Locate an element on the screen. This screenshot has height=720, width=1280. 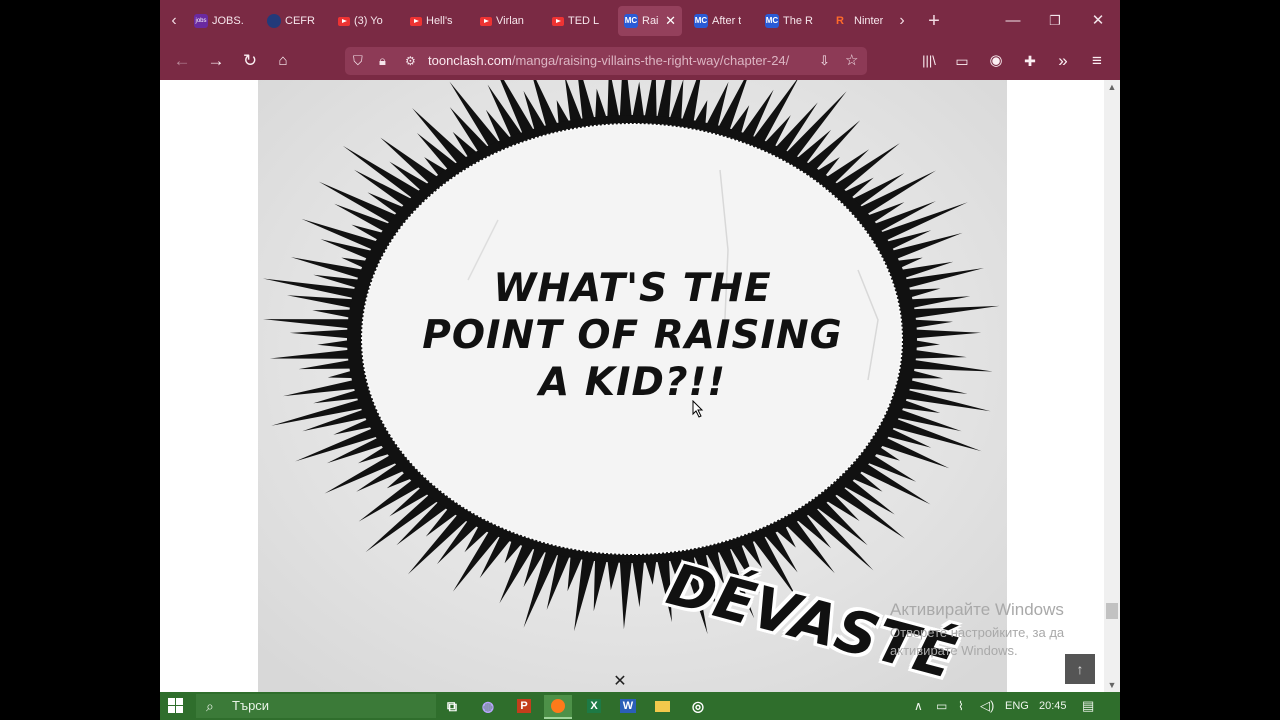
library-icon: |||\ is located at coordinates (929, 61).